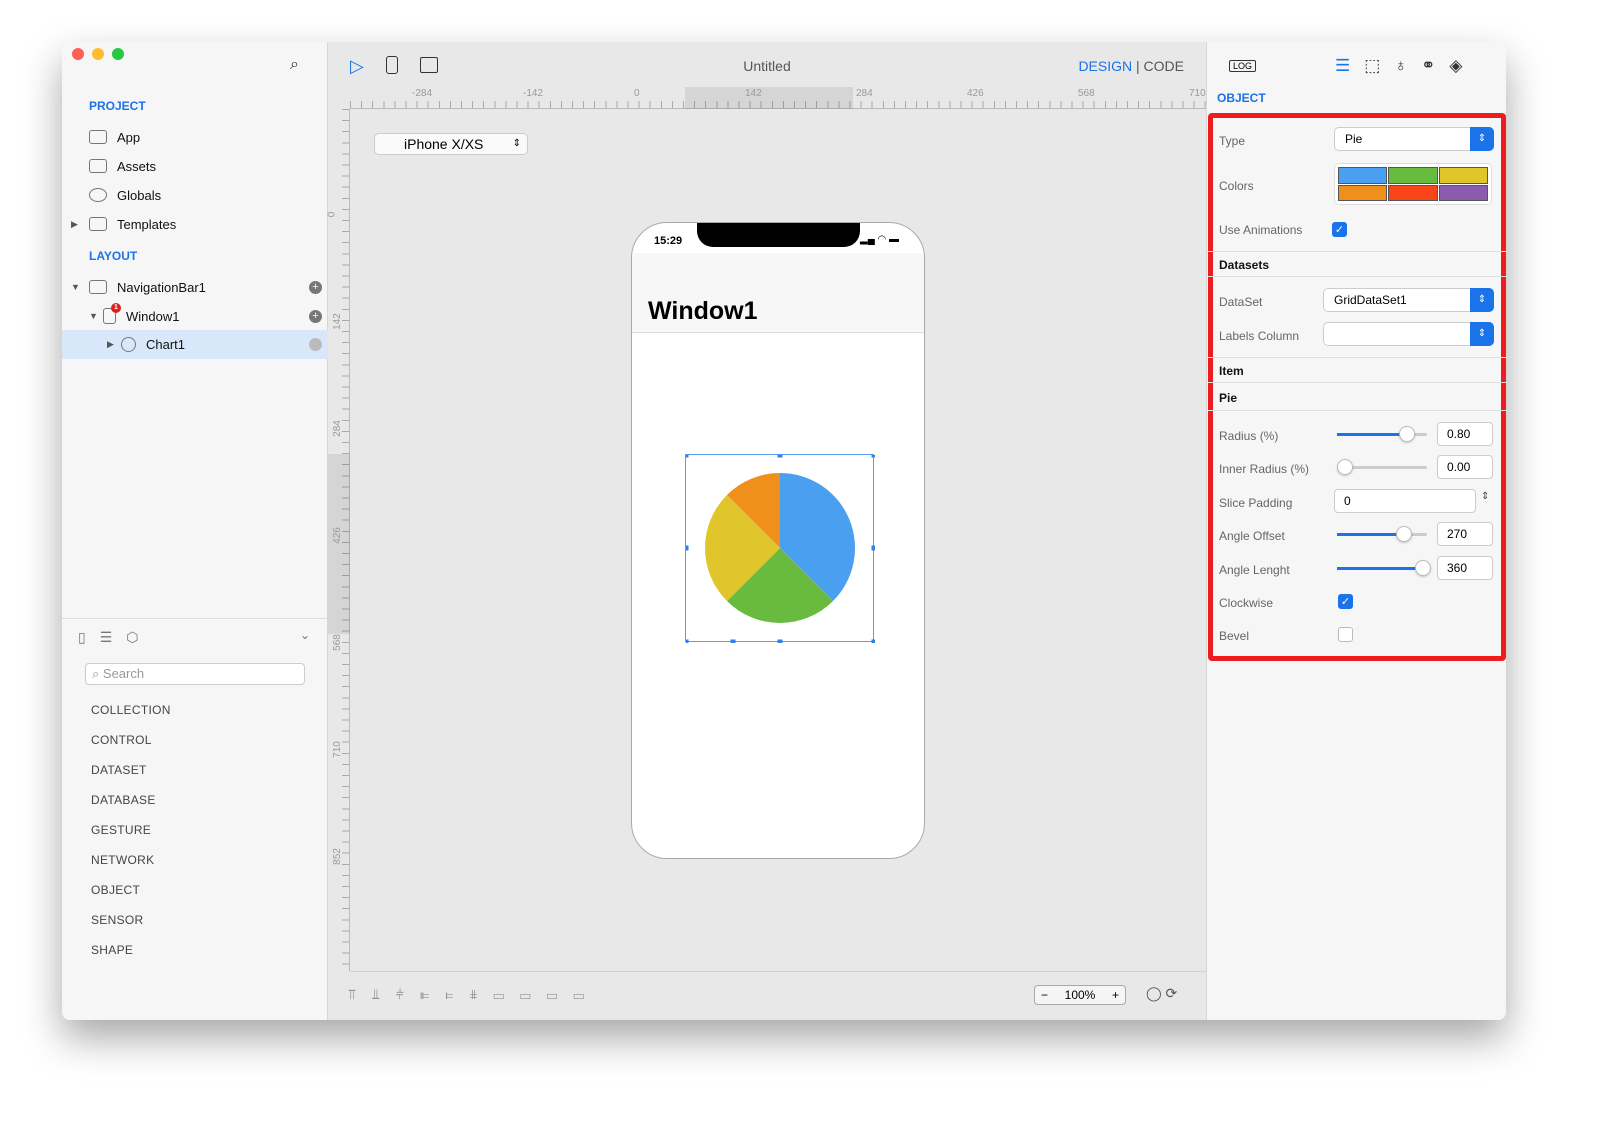 The height and width of the screenshot is (1124, 1600). What do you see at coordinates (864, 93) in the screenshot?
I see `ruler-label: 284` at bounding box center [864, 93].